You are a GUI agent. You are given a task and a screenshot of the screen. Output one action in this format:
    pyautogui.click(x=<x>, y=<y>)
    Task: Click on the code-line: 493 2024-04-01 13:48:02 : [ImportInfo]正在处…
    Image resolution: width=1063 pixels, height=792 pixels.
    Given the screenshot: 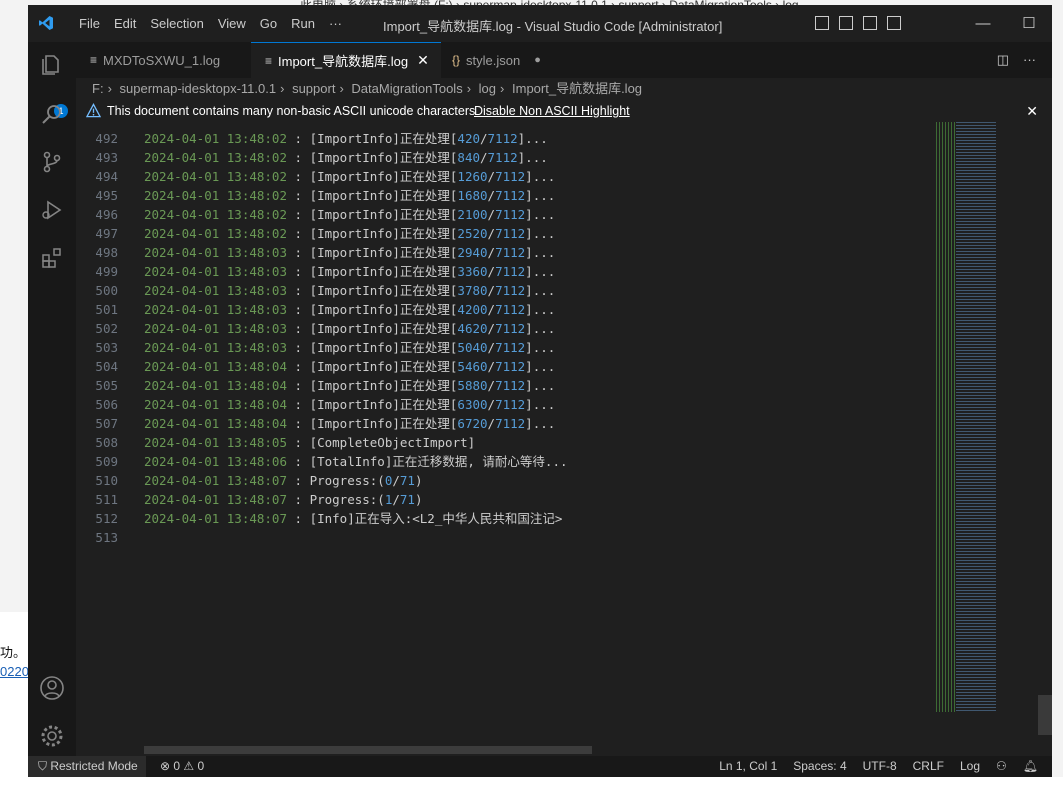 What is the action you would take?
    pyautogui.click(x=506, y=157)
    